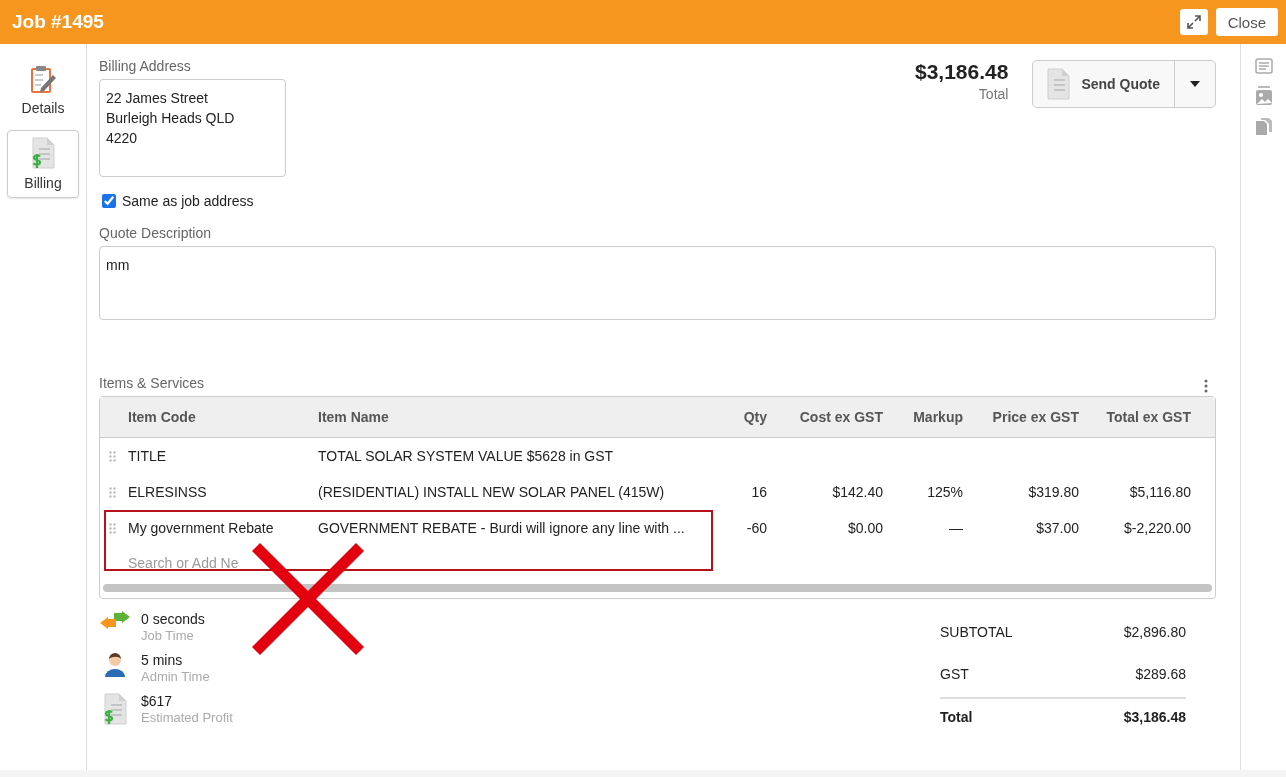  I want to click on table-cell-text: $-2,220.00, so click(1157, 528).